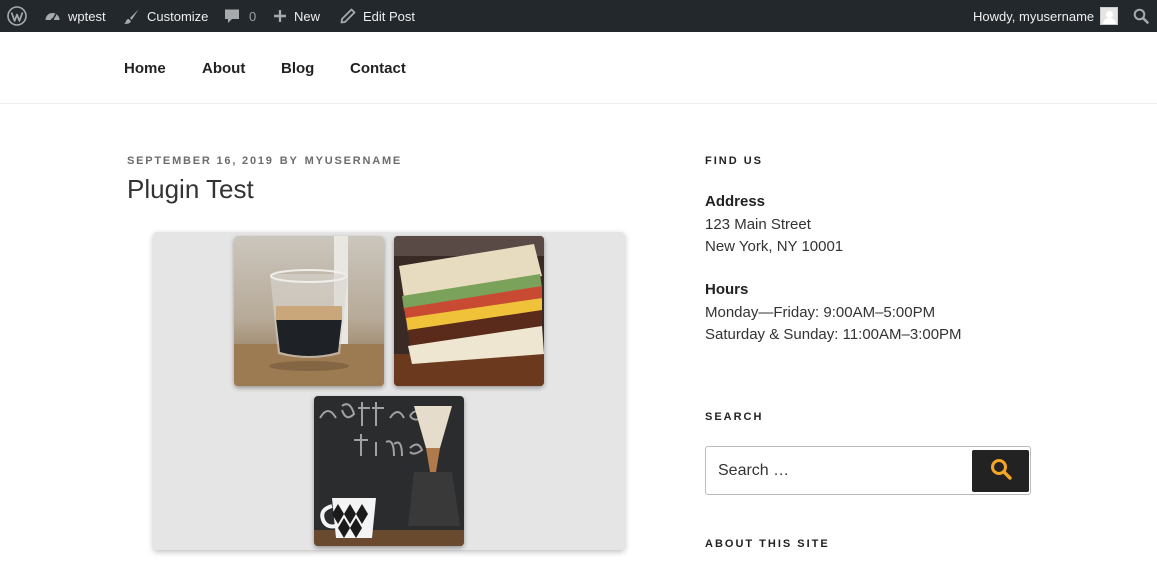 The height and width of the screenshot is (567, 1157). Describe the element at coordinates (774, 246) in the screenshot. I see `address-line-2: New York, NY 10001` at that location.